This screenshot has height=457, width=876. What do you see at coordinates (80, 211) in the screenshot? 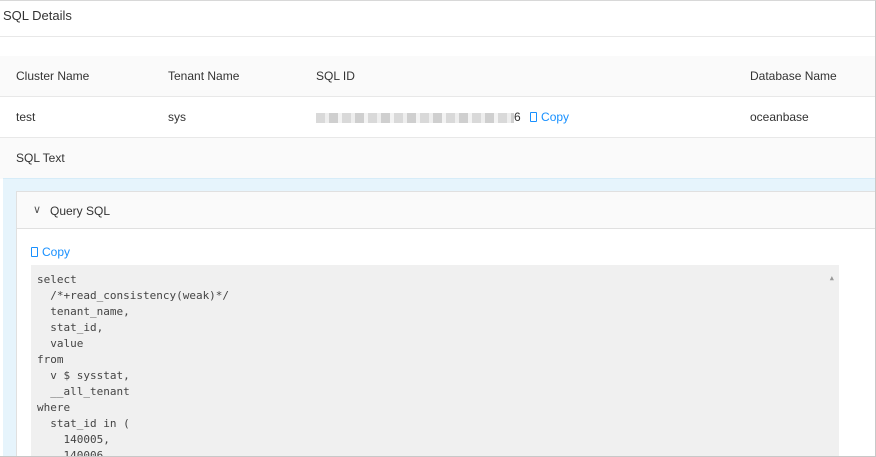
I see `panel-title: Query SQL` at bounding box center [80, 211].